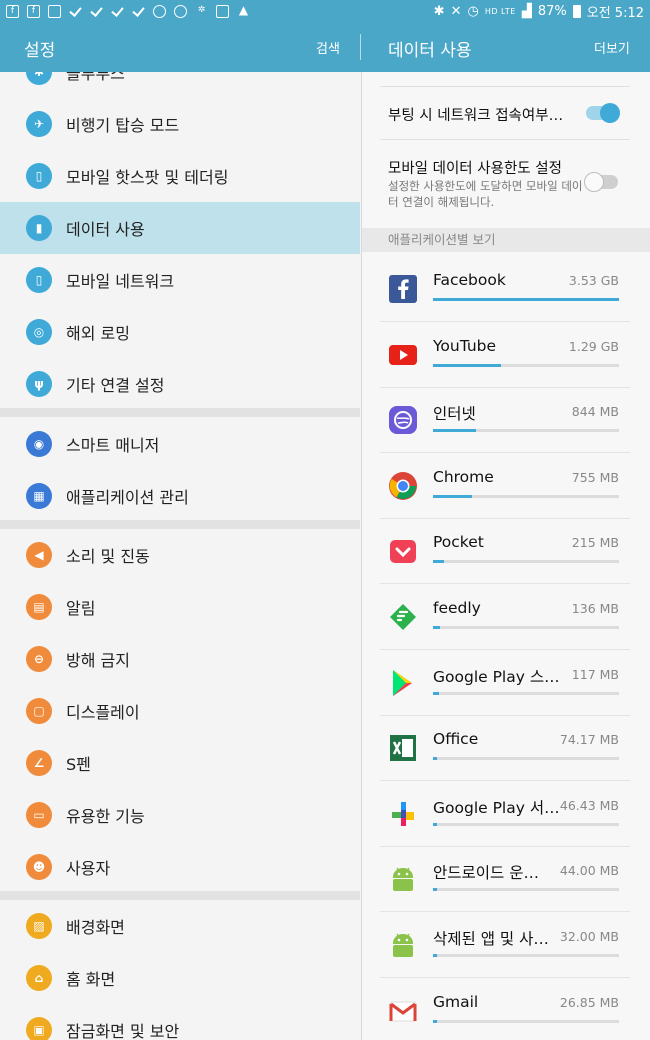 The image size is (650, 1040). Describe the element at coordinates (454, 414) in the screenshot. I see `app-name: 인터넷` at that location.